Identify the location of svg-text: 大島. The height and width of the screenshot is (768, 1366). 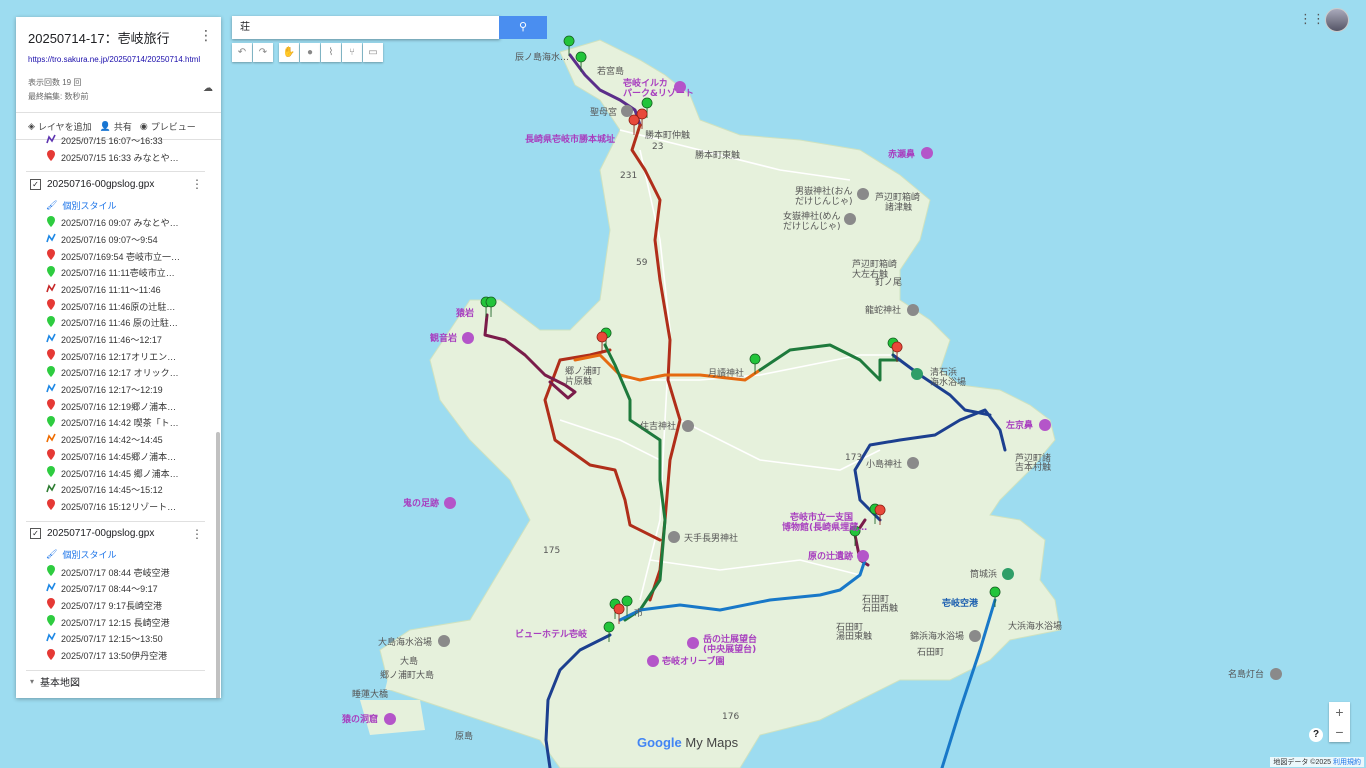
(409, 661).